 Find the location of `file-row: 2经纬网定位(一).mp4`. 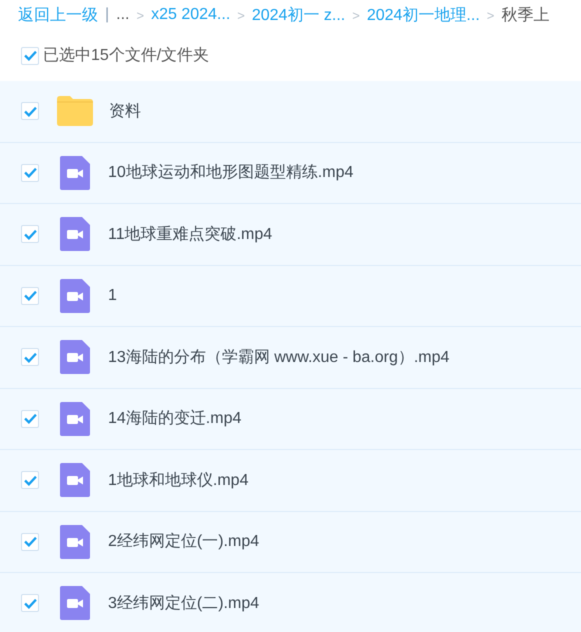

file-row: 2经纬网定位(一).mp4 is located at coordinates (290, 542).